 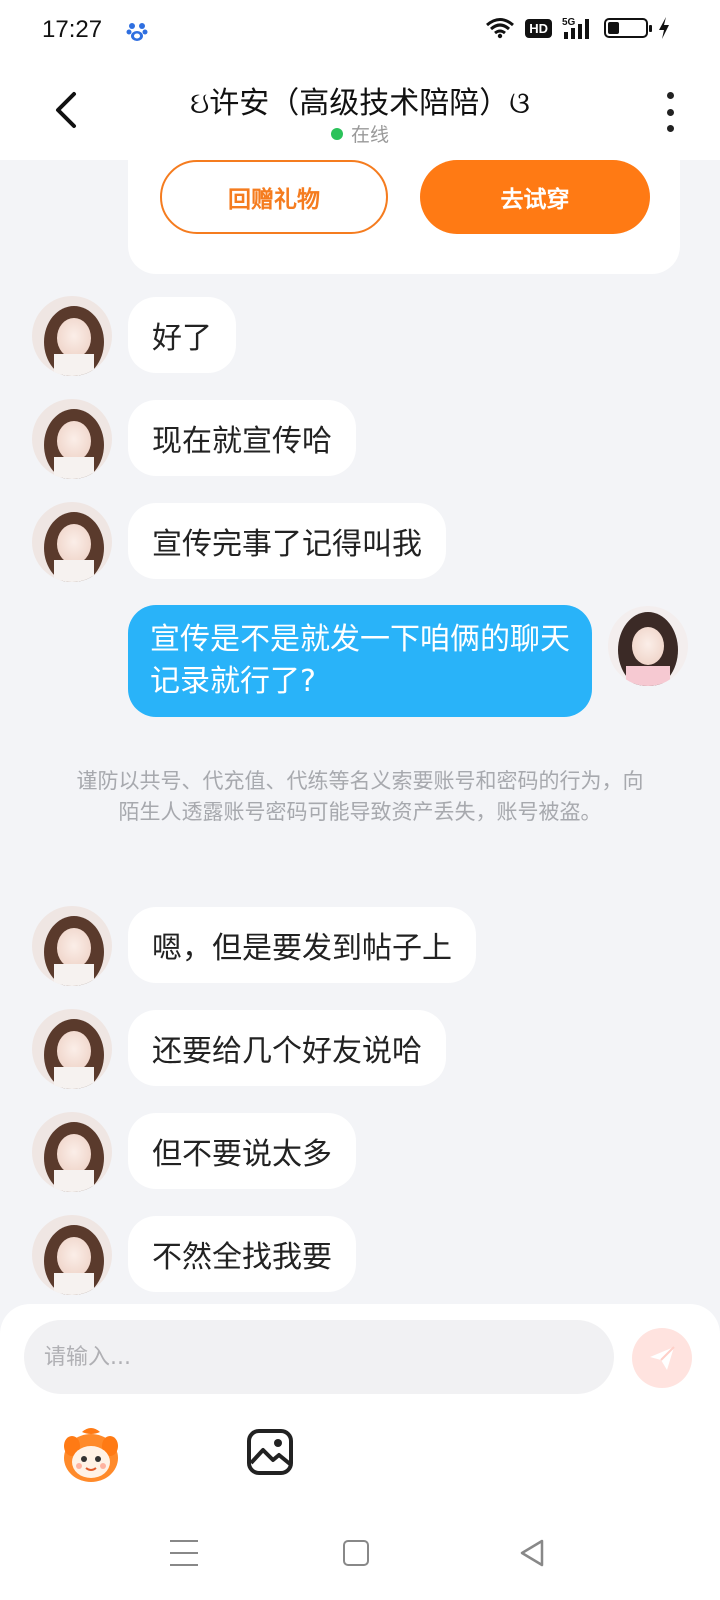 I want to click on baidu-paw-icon, so click(x=137, y=32).